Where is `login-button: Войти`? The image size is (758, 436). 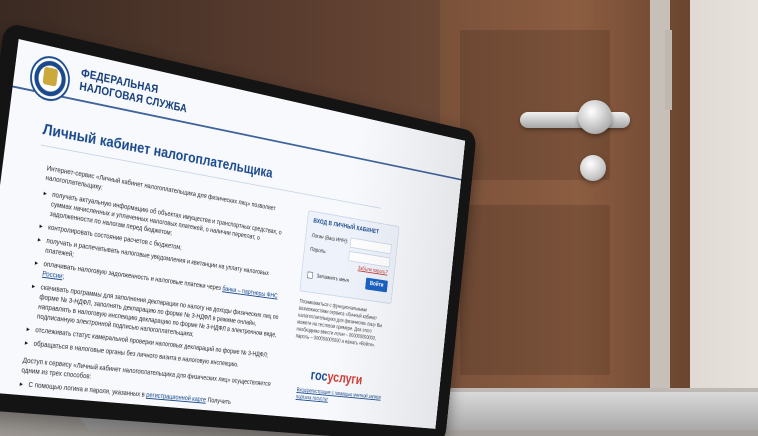 login-button: Войти is located at coordinates (376, 285).